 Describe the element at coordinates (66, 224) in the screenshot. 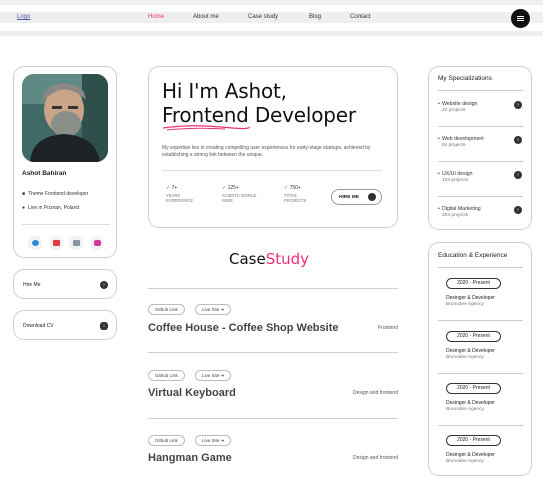

I see `profile-divider` at that location.